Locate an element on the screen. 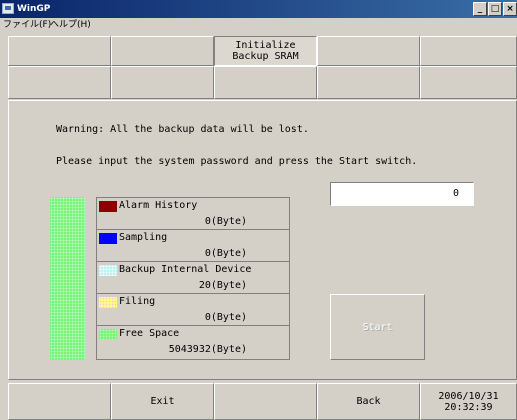 The height and width of the screenshot is (420, 517). free-space-swatch is located at coordinates (108, 334).